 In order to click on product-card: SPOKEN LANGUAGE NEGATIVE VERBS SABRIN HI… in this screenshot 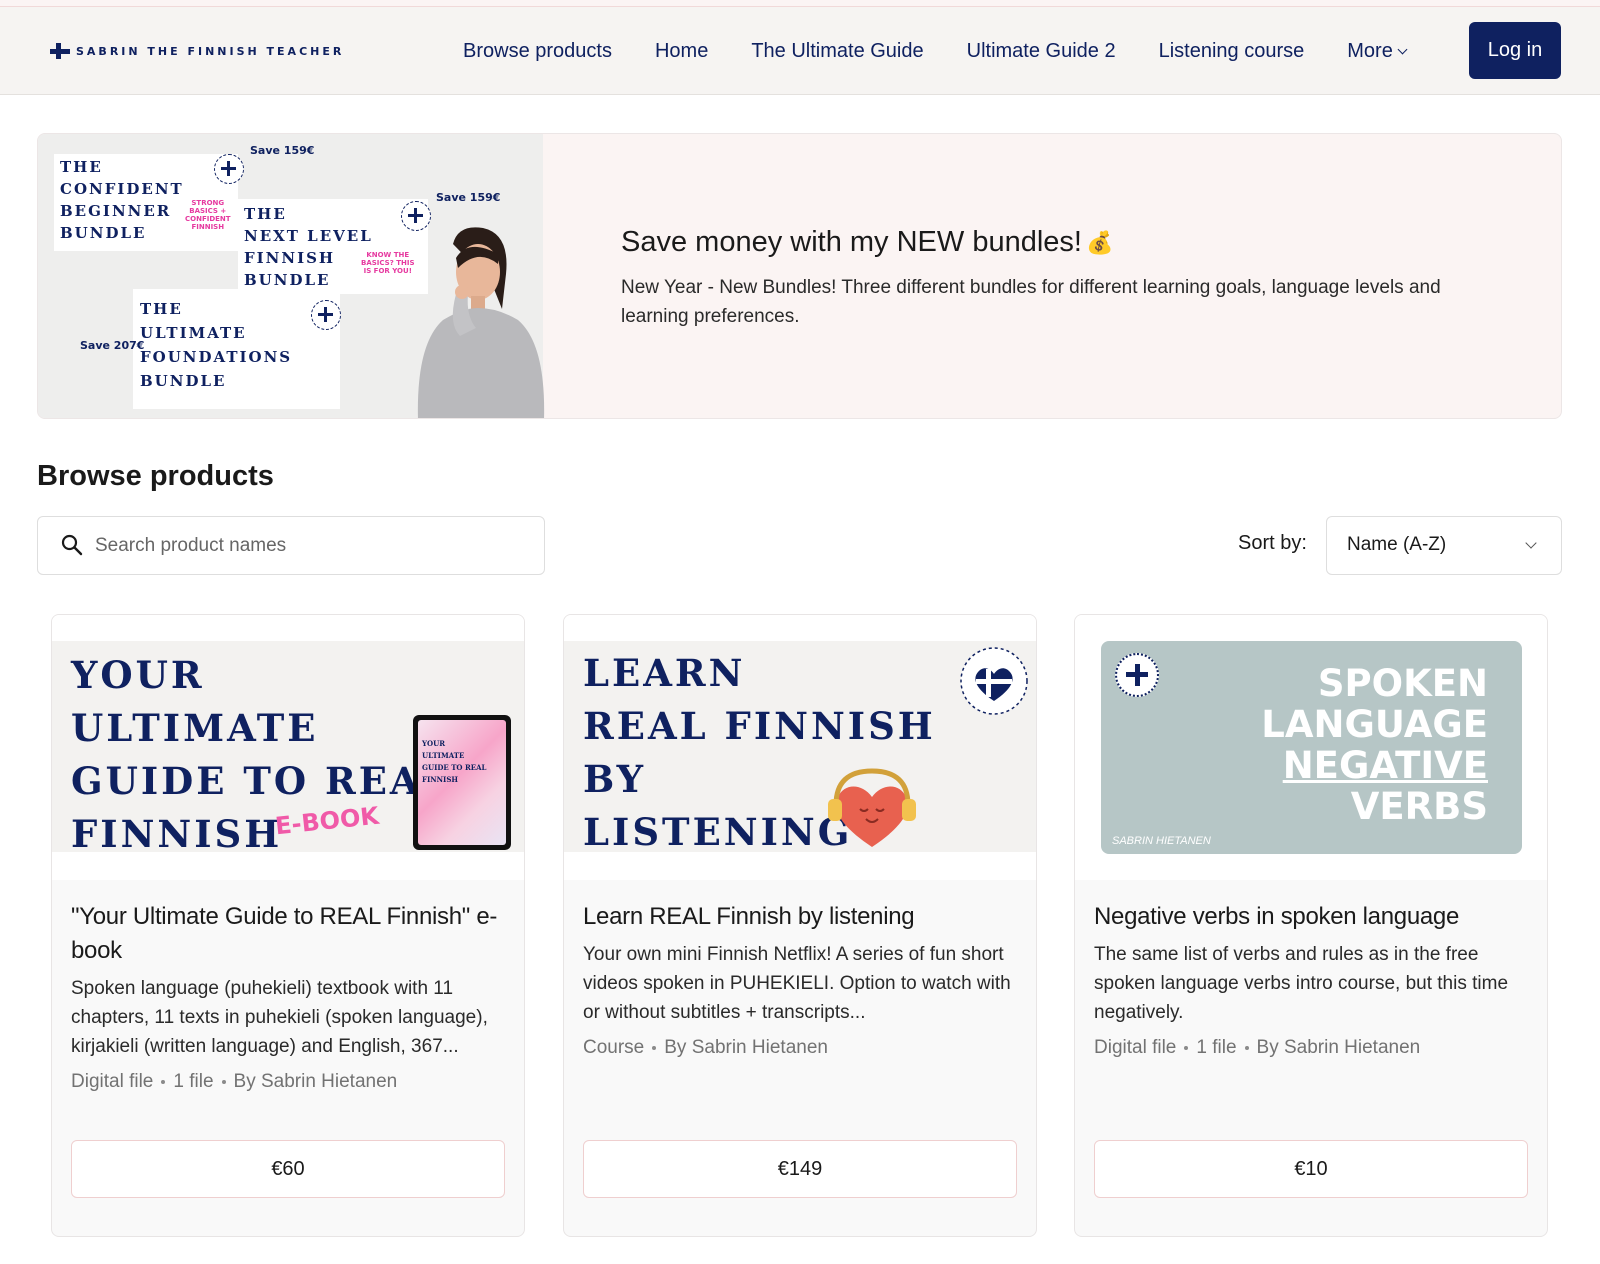, I will do `click(1311, 925)`.